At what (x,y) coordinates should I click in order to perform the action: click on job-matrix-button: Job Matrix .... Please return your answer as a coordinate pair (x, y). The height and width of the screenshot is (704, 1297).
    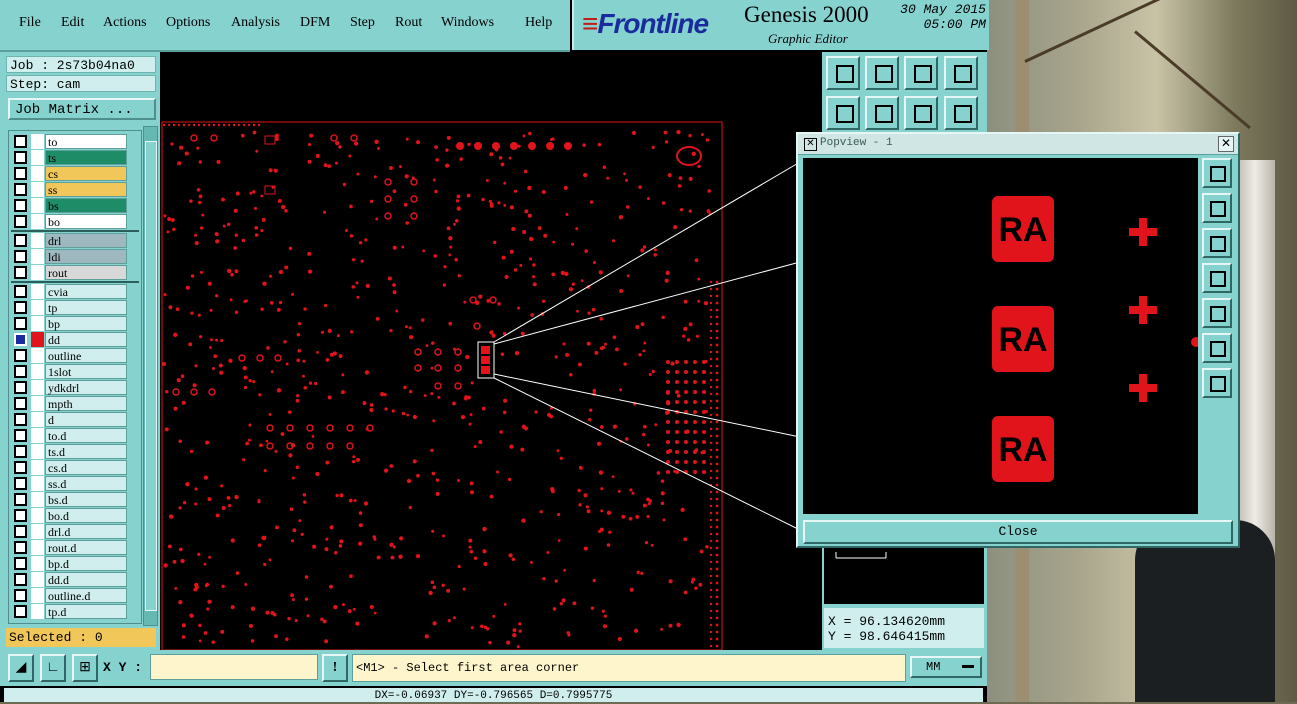
    Looking at the image, I should click on (82, 109).